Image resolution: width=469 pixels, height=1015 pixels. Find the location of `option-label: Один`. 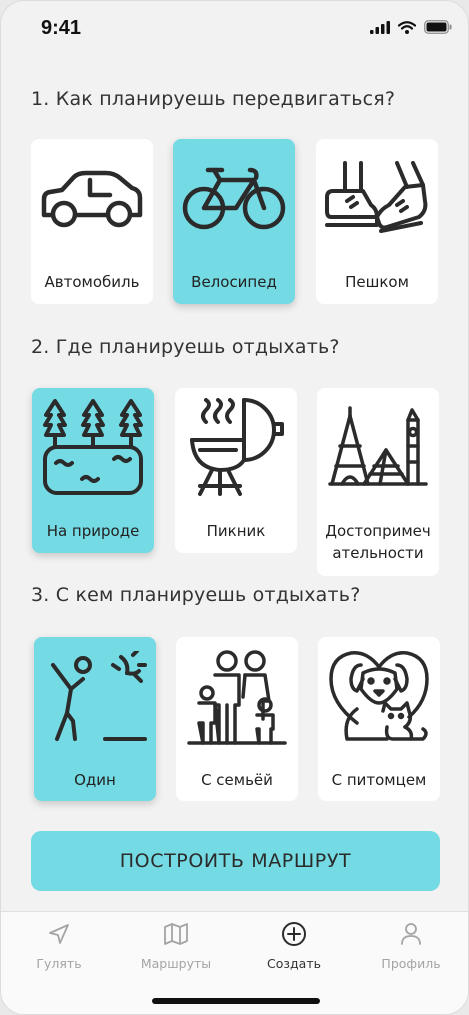

option-label: Один is located at coordinates (95, 780).